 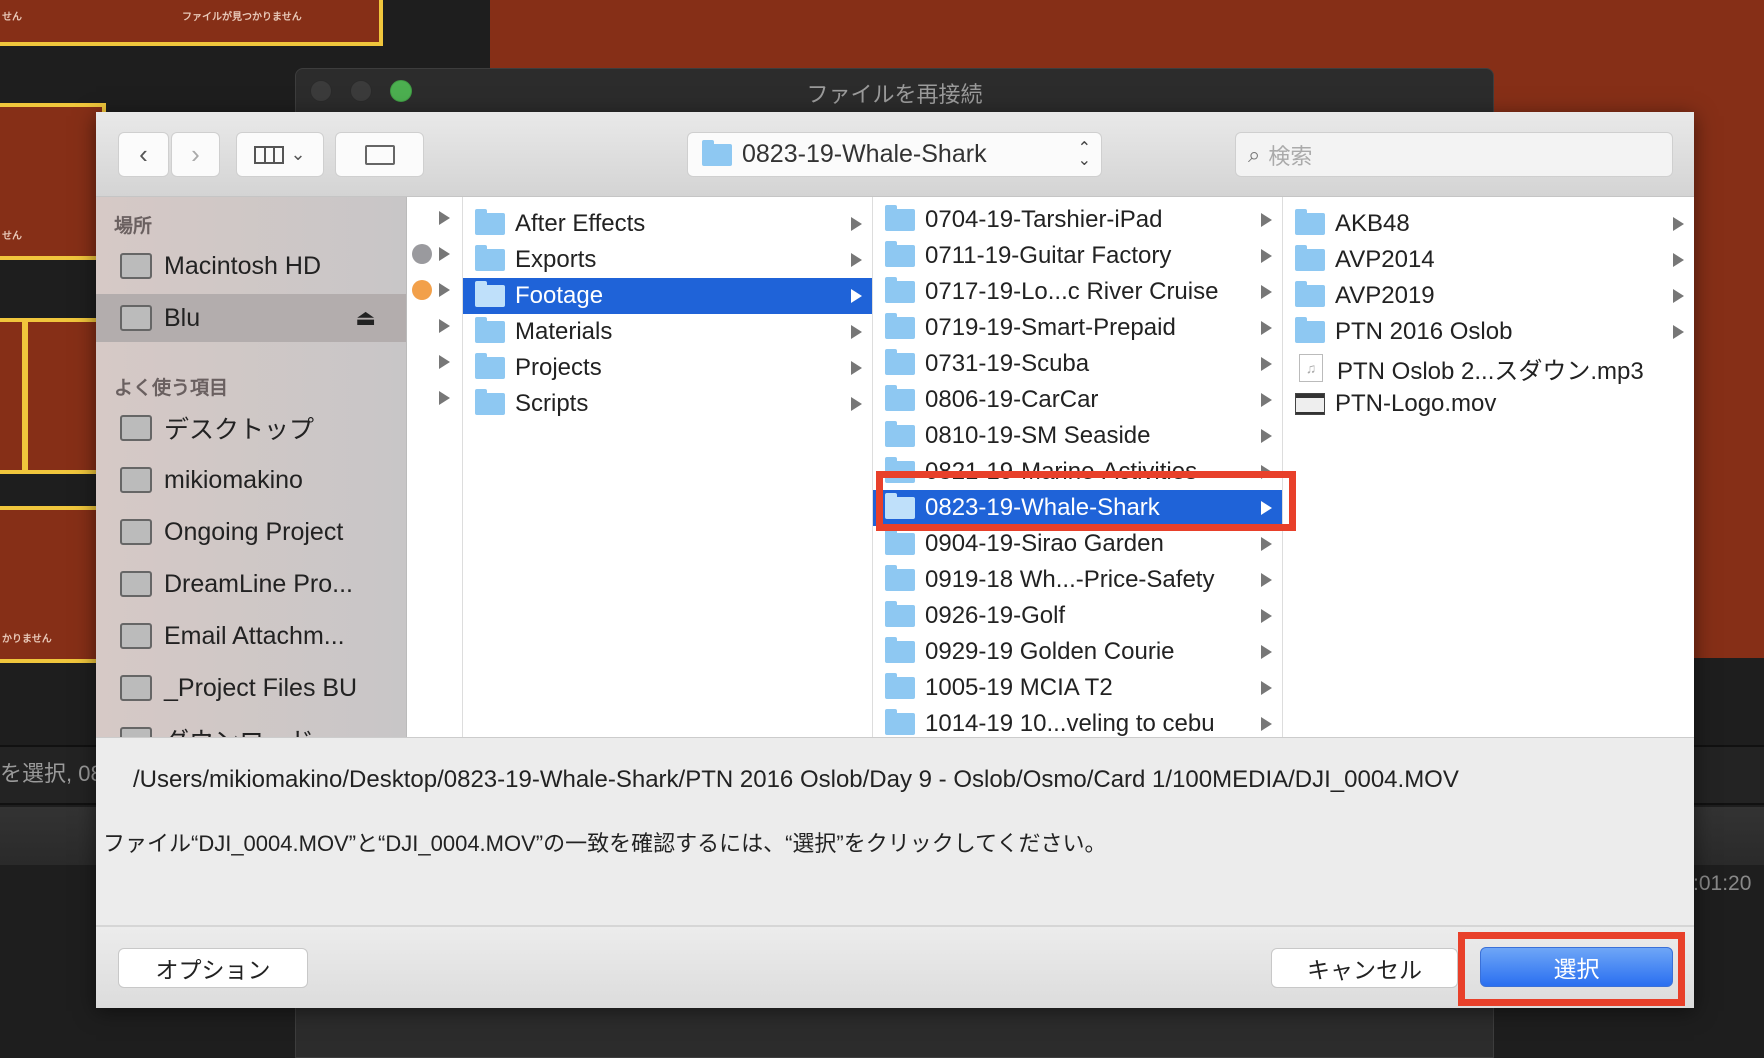 I want to click on chevron-left-icon: ‹, so click(x=143, y=154).